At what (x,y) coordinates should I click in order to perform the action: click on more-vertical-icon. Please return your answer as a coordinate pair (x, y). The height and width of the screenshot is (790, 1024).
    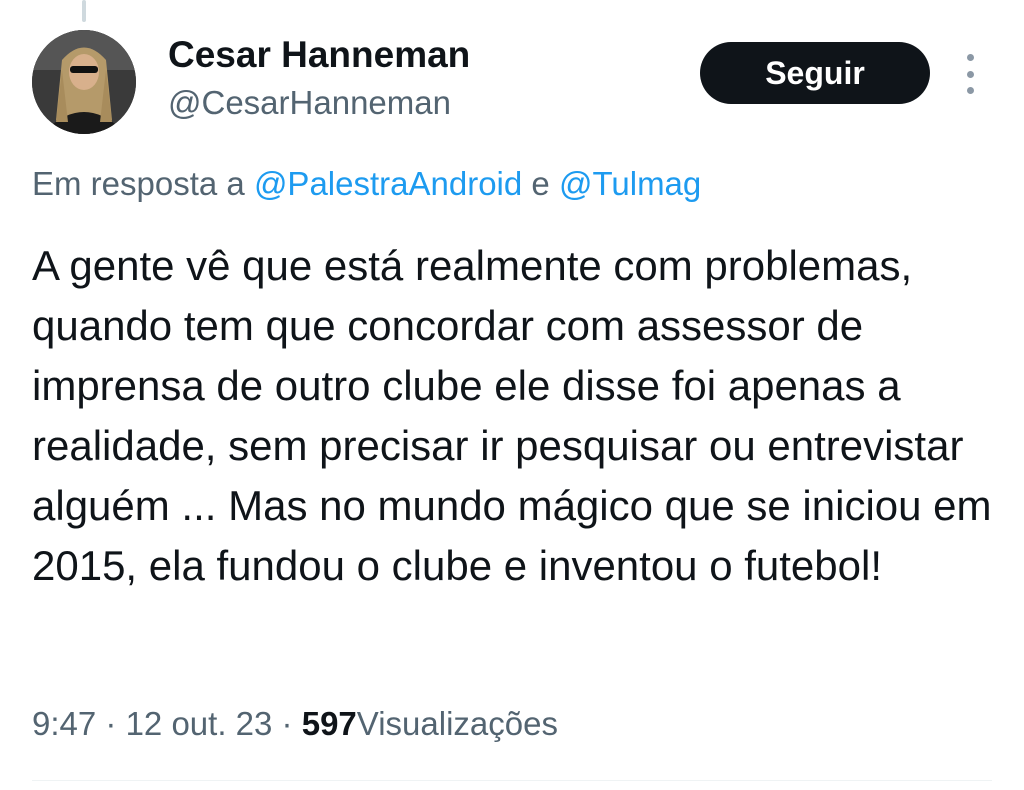
    Looking at the image, I should click on (970, 74).